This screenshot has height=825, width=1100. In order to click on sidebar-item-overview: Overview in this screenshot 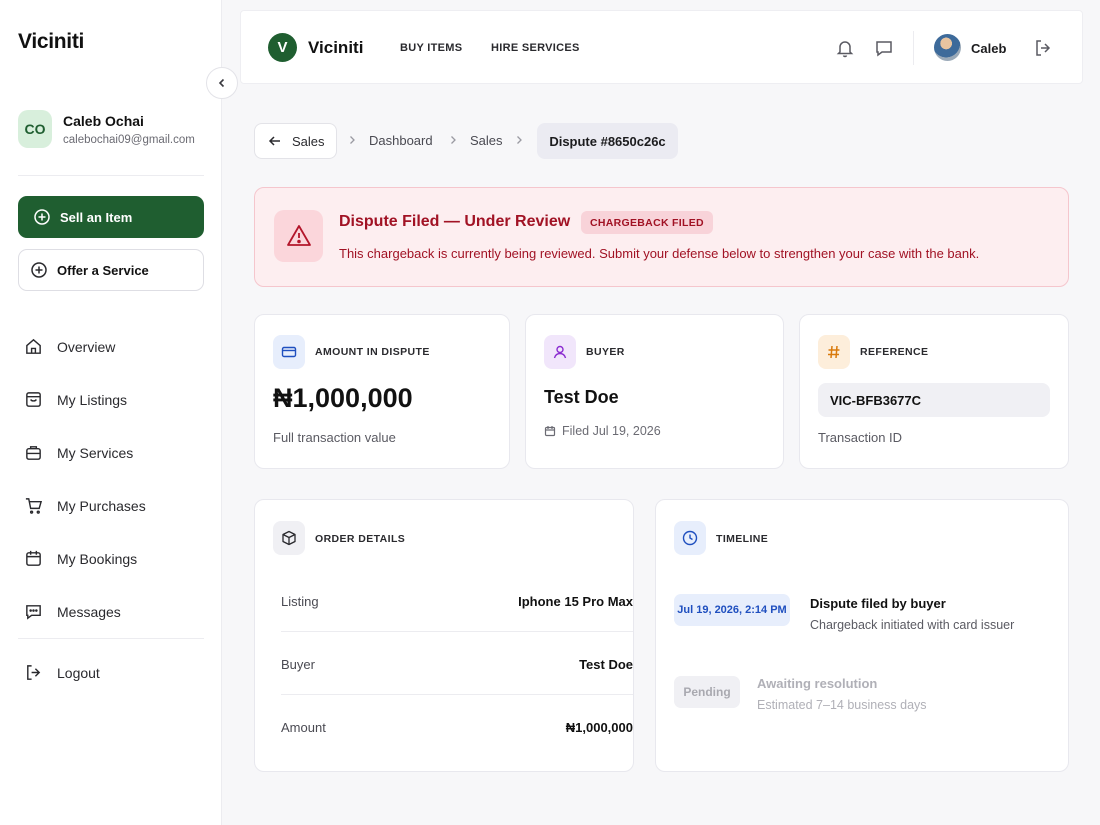, I will do `click(114, 346)`.